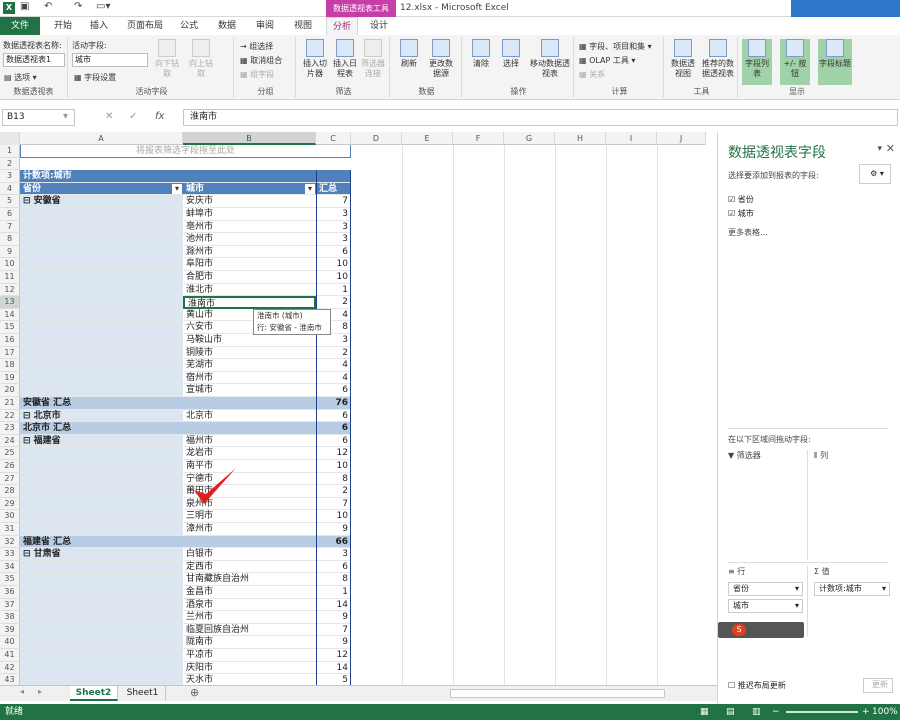 The image size is (900, 720). I want to click on row-header: 22, so click(10, 416).